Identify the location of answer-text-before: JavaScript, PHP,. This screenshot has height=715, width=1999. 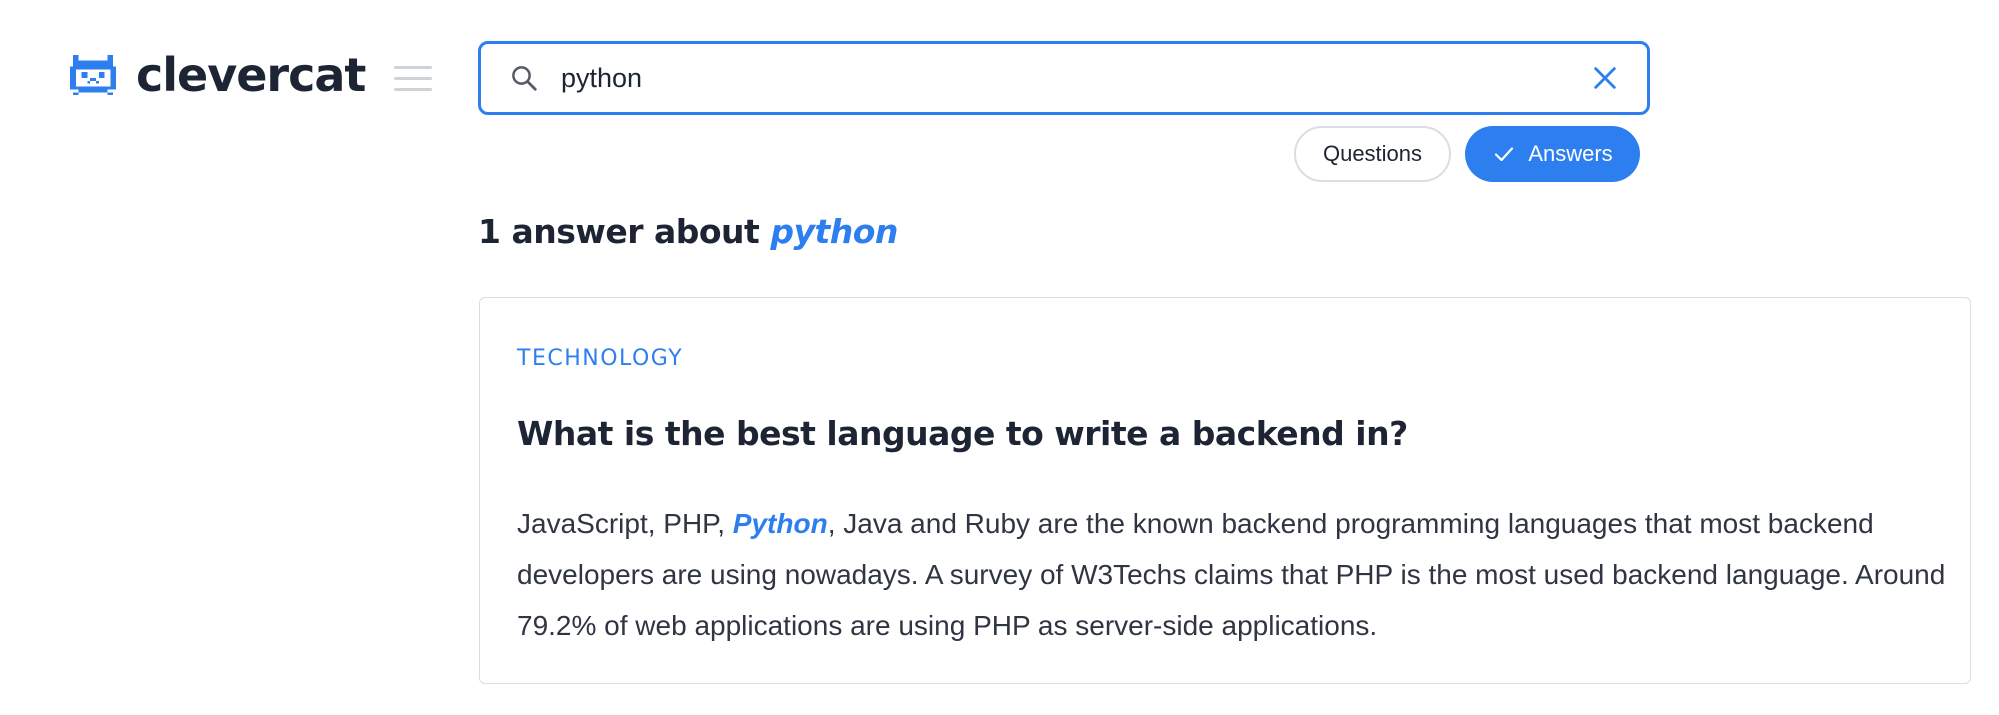
(625, 523).